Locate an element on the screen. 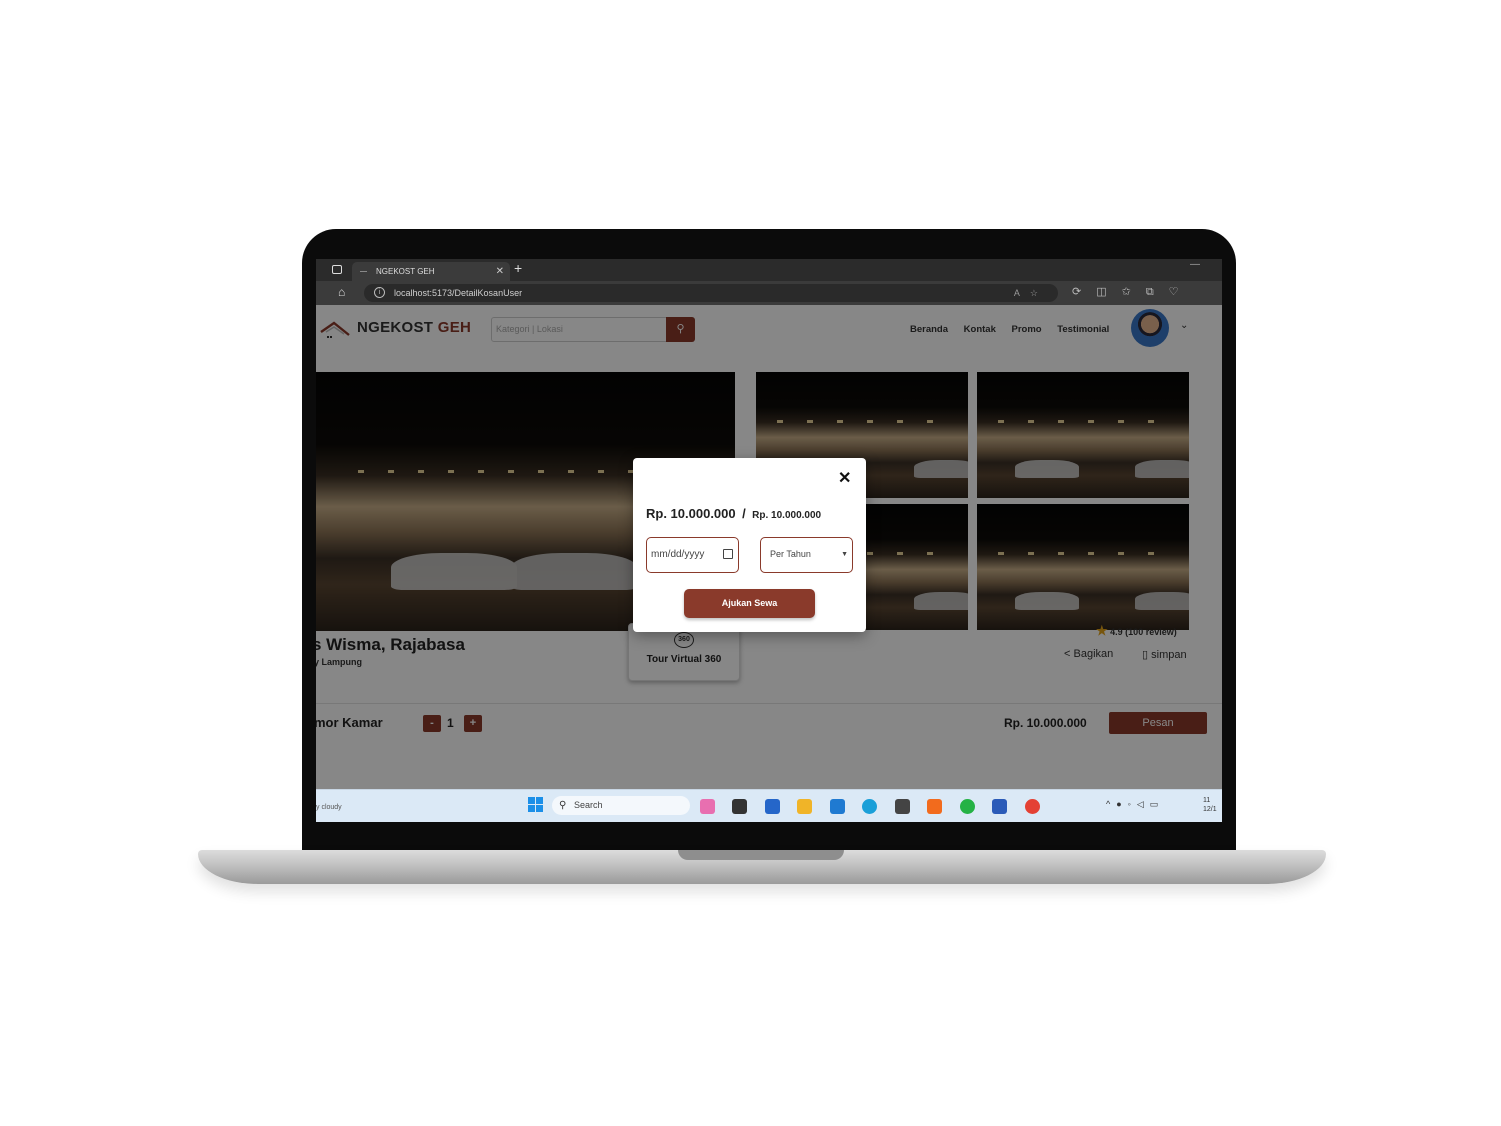 Image resolution: width=1501 pixels, height=1126 pixels. minimize-icon: — is located at coordinates (1195, 264).